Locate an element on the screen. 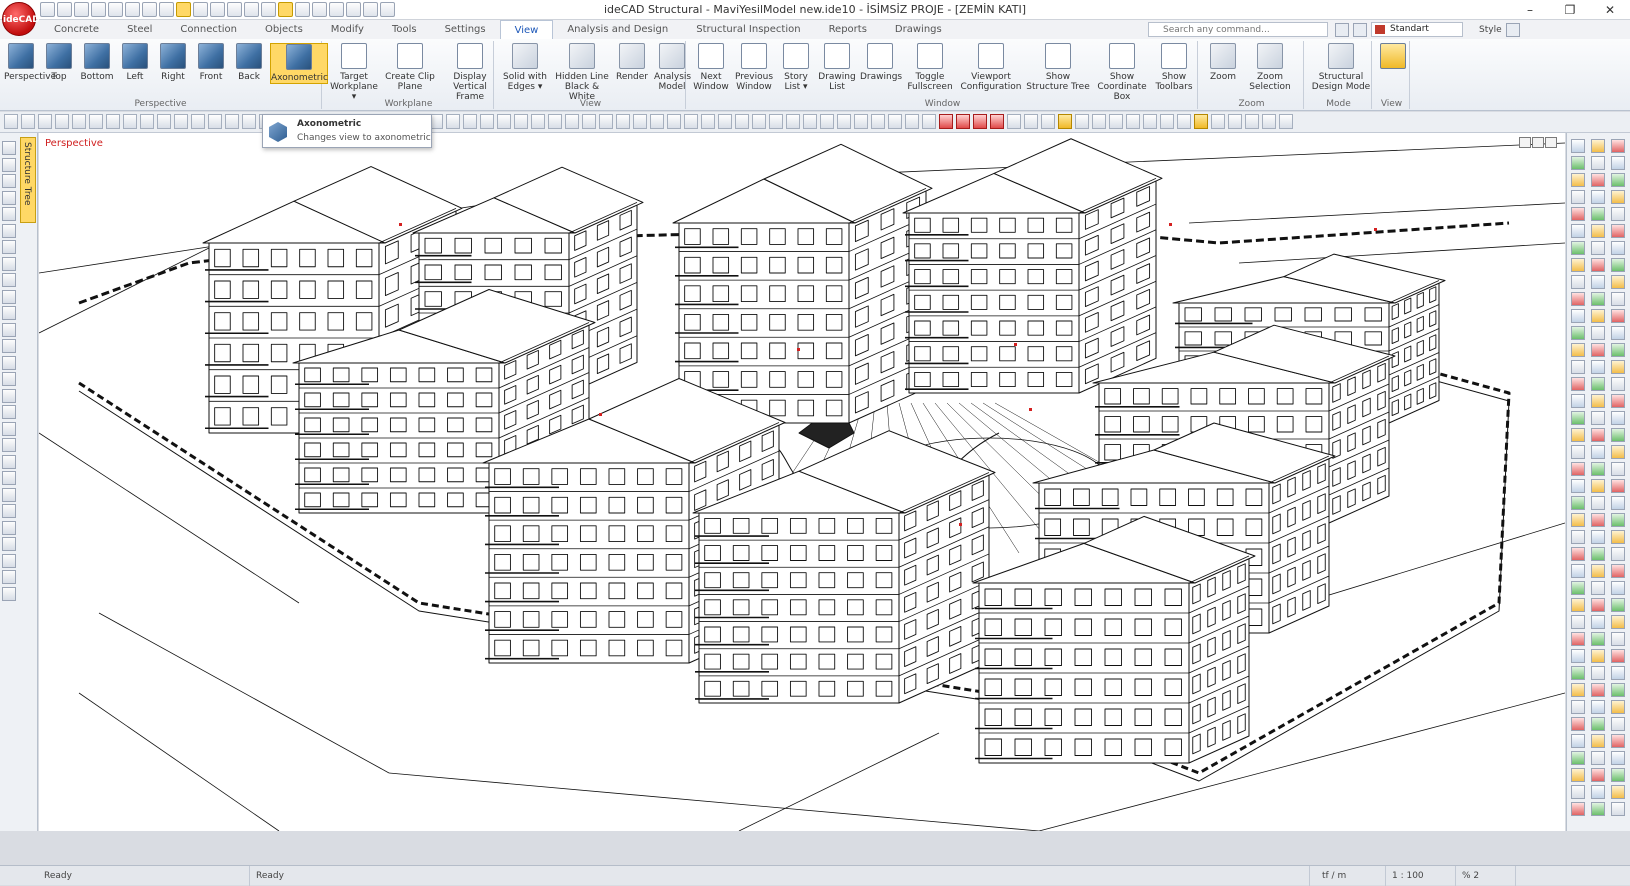  create-clip-plane-button: Create Clip Plane is located at coordinates (410, 67).